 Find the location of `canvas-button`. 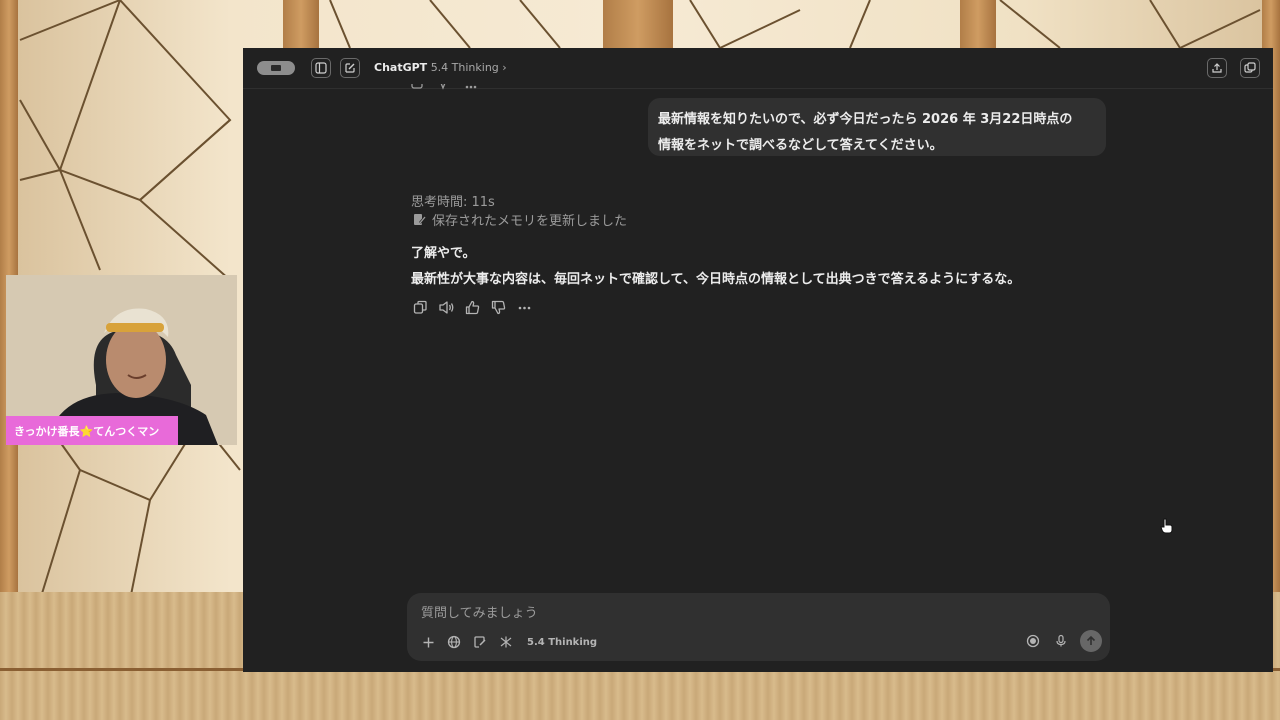

canvas-button is located at coordinates (480, 642).